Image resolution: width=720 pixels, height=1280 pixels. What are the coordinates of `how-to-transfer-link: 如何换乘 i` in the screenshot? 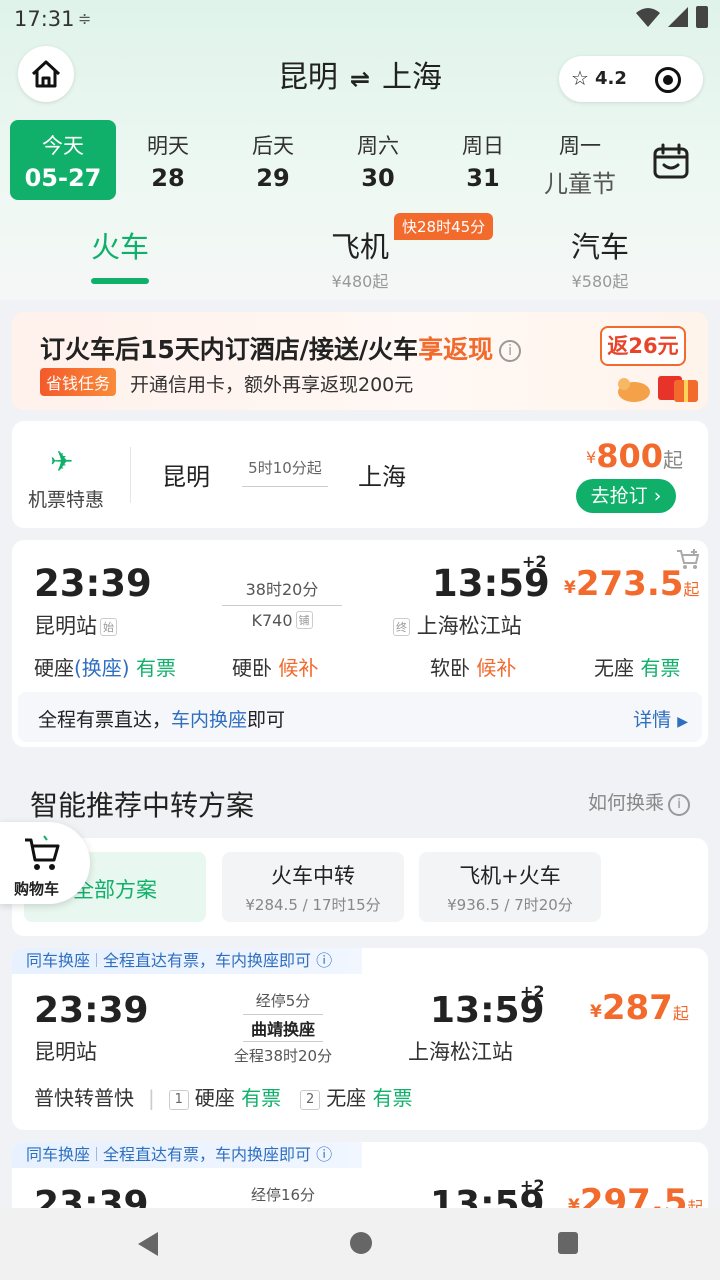 It's located at (639, 802).